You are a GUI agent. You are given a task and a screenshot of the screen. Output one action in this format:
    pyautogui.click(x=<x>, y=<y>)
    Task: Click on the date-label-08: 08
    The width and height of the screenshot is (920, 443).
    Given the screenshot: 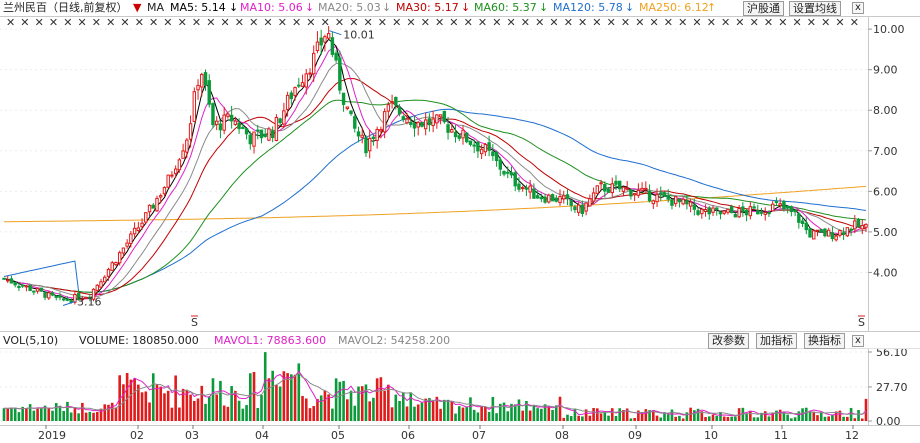 What is the action you would take?
    pyautogui.click(x=562, y=435)
    